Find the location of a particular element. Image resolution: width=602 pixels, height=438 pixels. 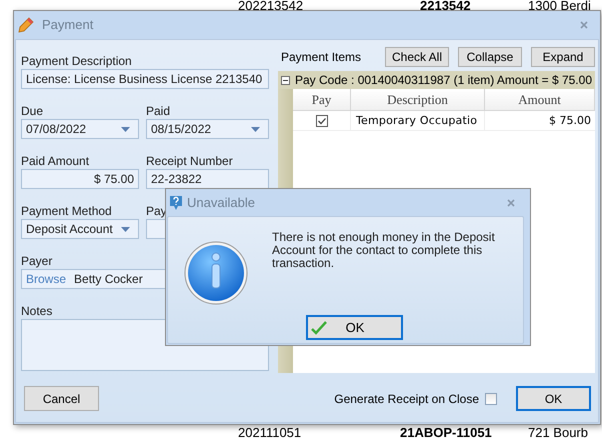

field-label: Receipt Number is located at coordinates (190, 161).